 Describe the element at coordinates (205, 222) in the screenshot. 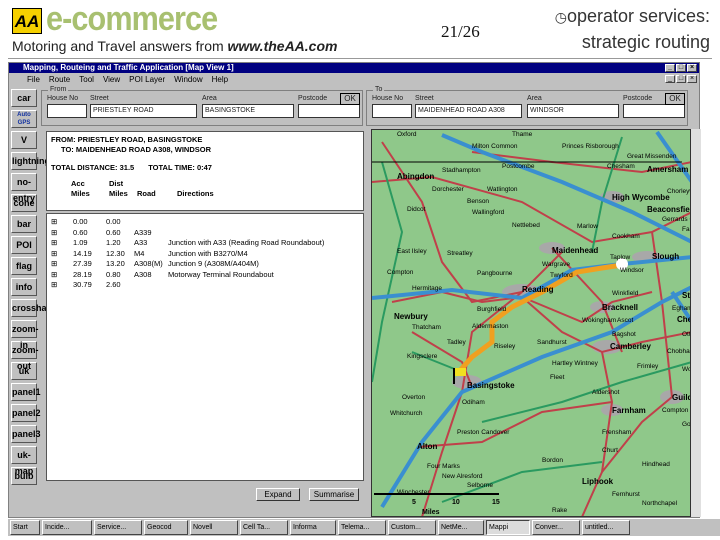

I see `direction-row: ⊞ 0.00 0.00` at that location.